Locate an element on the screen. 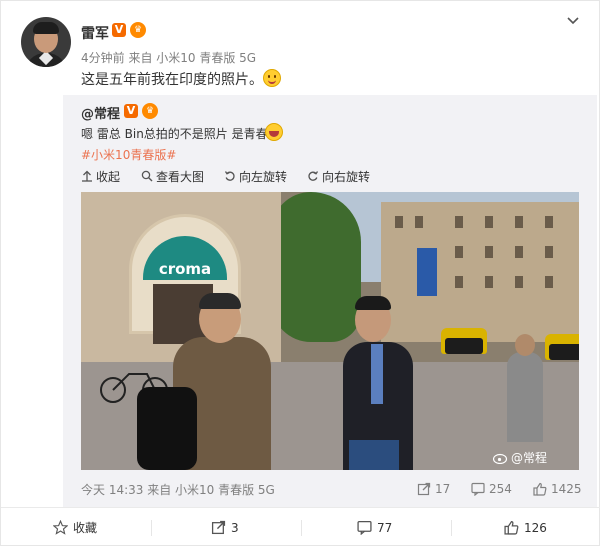  weibo-logo-icon is located at coordinates (500, 458).